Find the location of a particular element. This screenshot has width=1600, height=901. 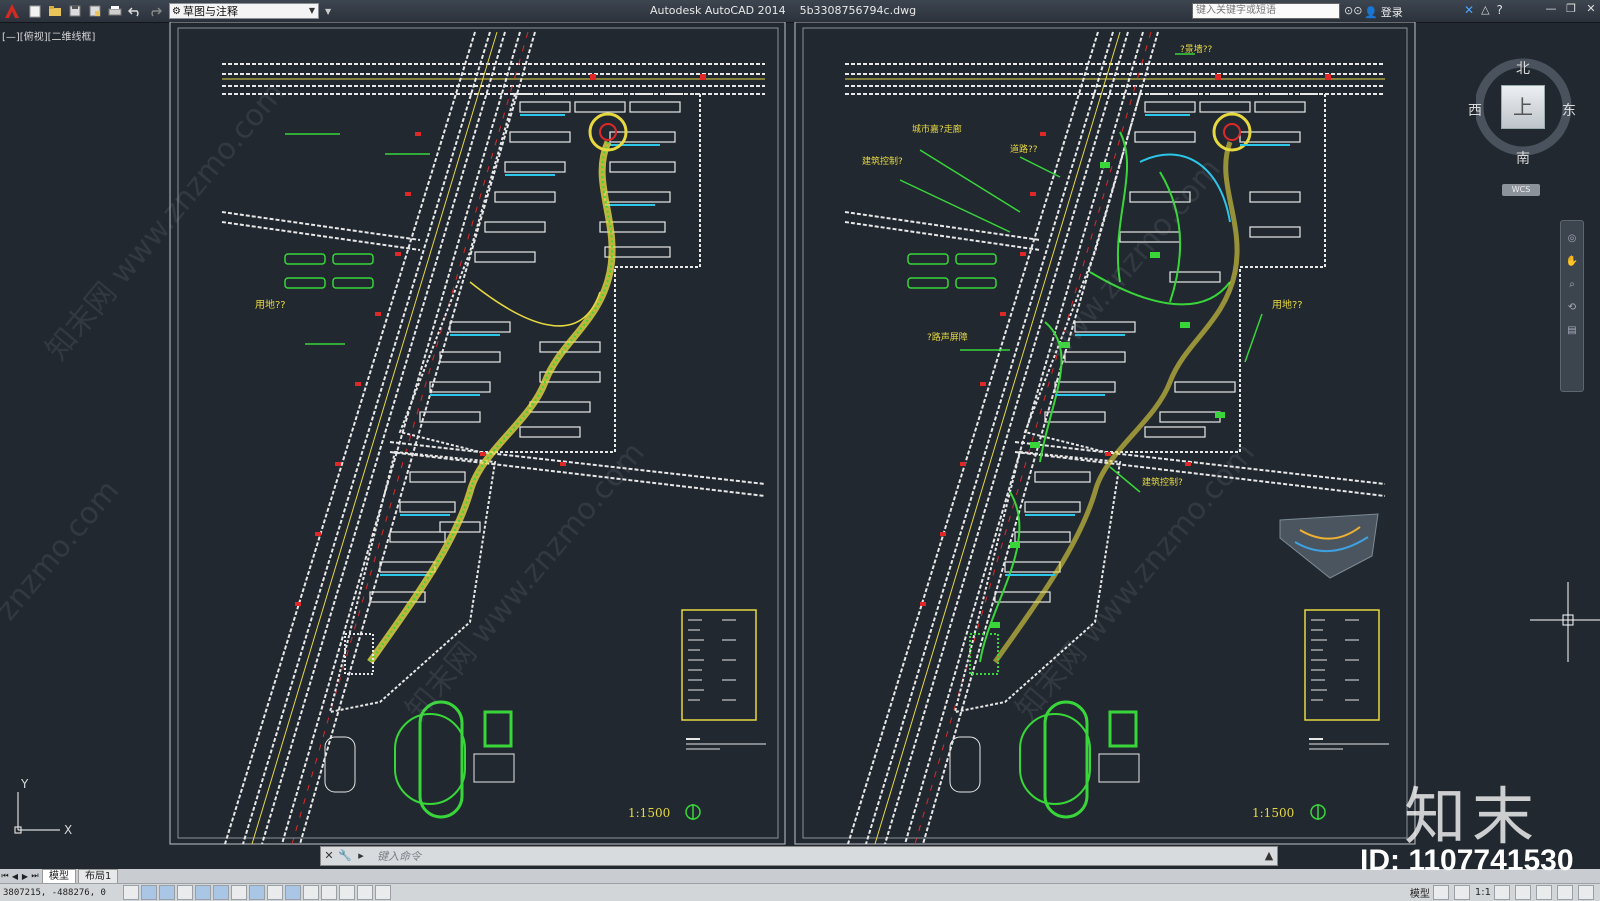

ducs-toggle is located at coordinates (275, 892).